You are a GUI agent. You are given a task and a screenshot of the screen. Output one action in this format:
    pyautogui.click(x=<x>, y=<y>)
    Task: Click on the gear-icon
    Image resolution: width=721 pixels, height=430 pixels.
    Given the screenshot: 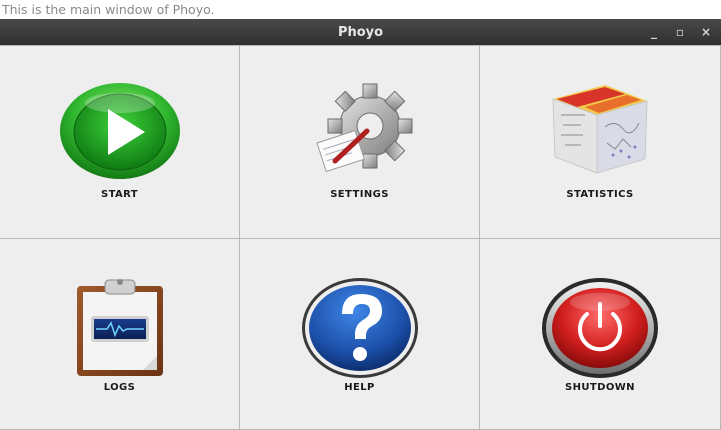 What is the action you would take?
    pyautogui.click(x=363, y=128)
    